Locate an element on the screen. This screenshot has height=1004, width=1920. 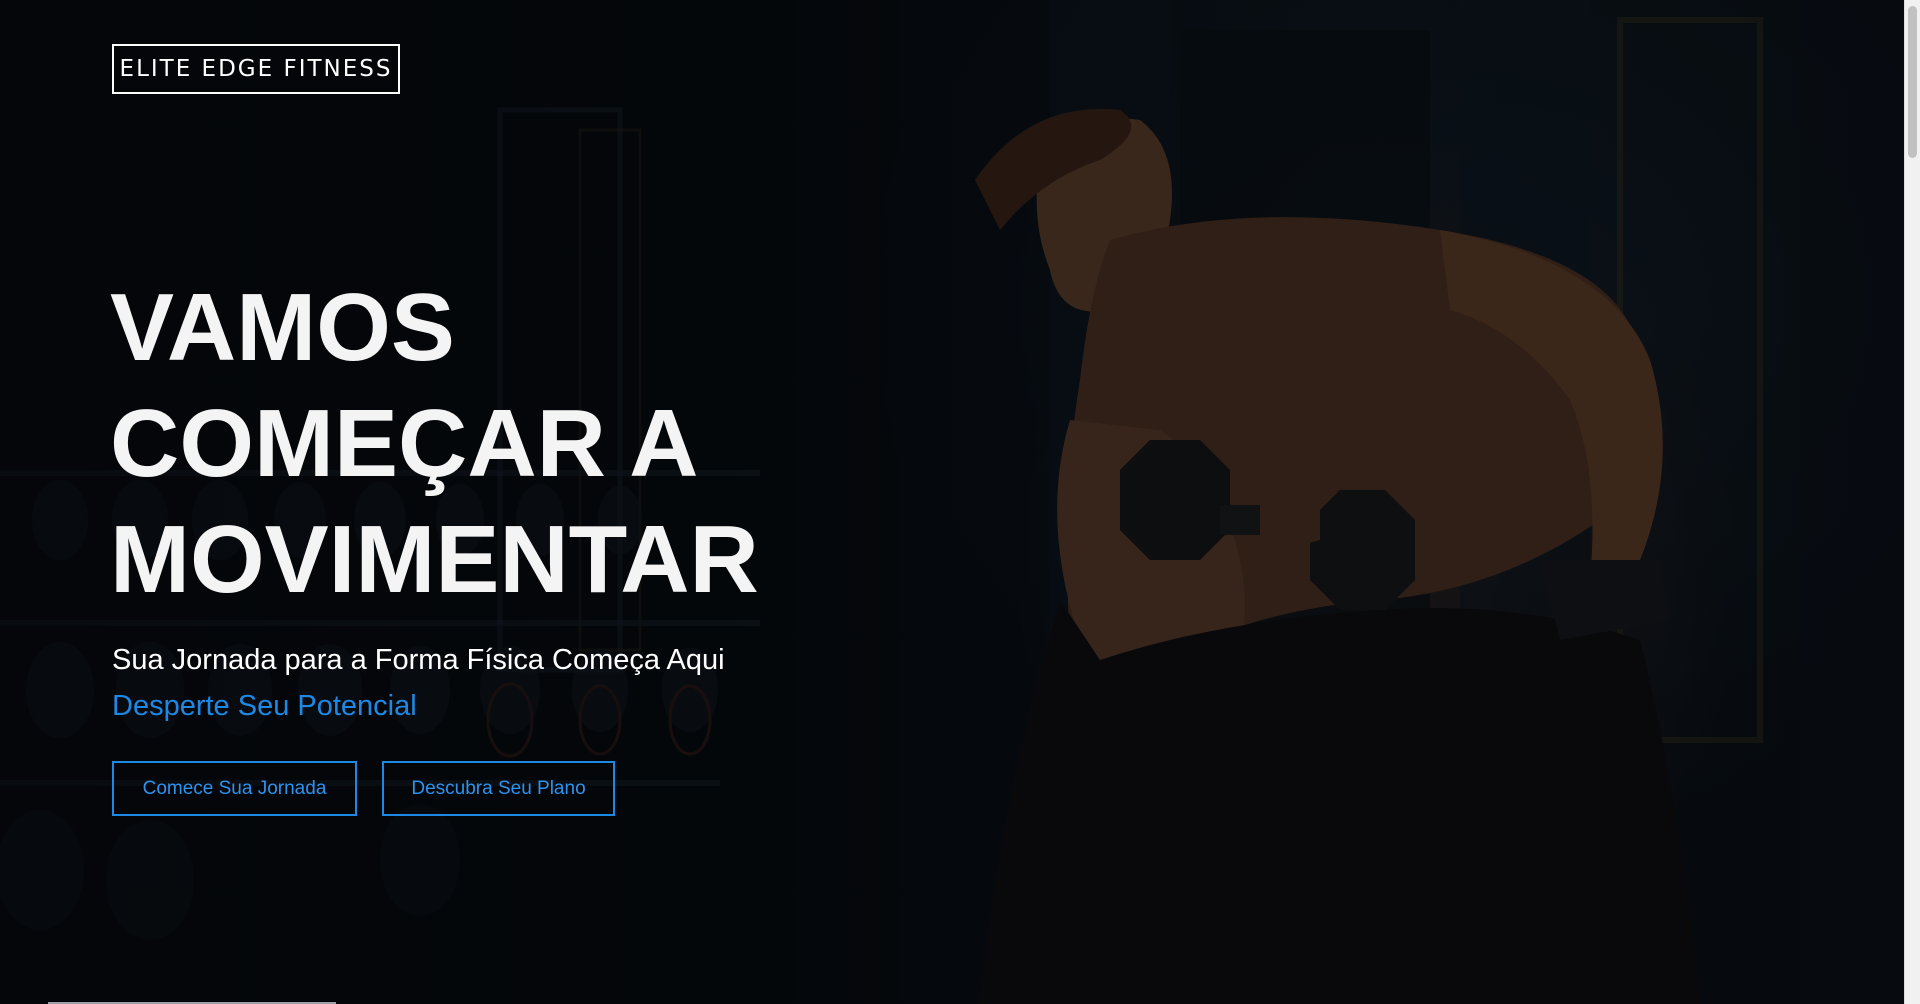
hero-title-line-3: MOVIMENTAR is located at coordinates (434, 559).